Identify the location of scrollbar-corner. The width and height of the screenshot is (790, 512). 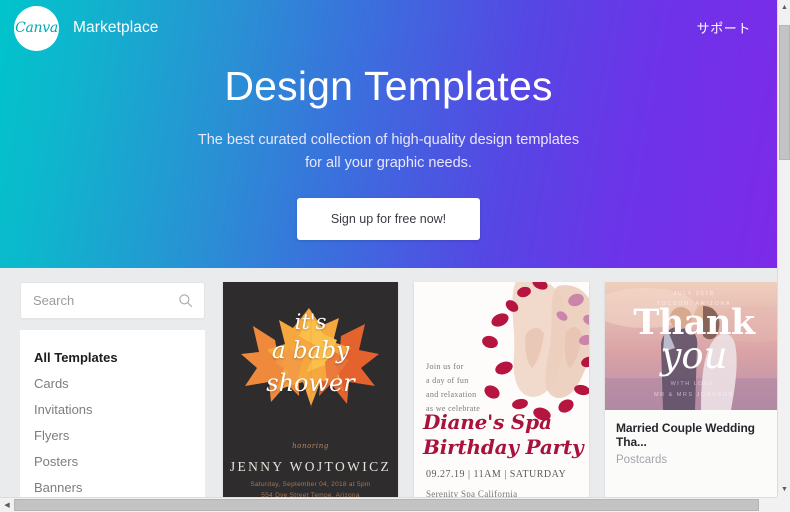
(783, 504).